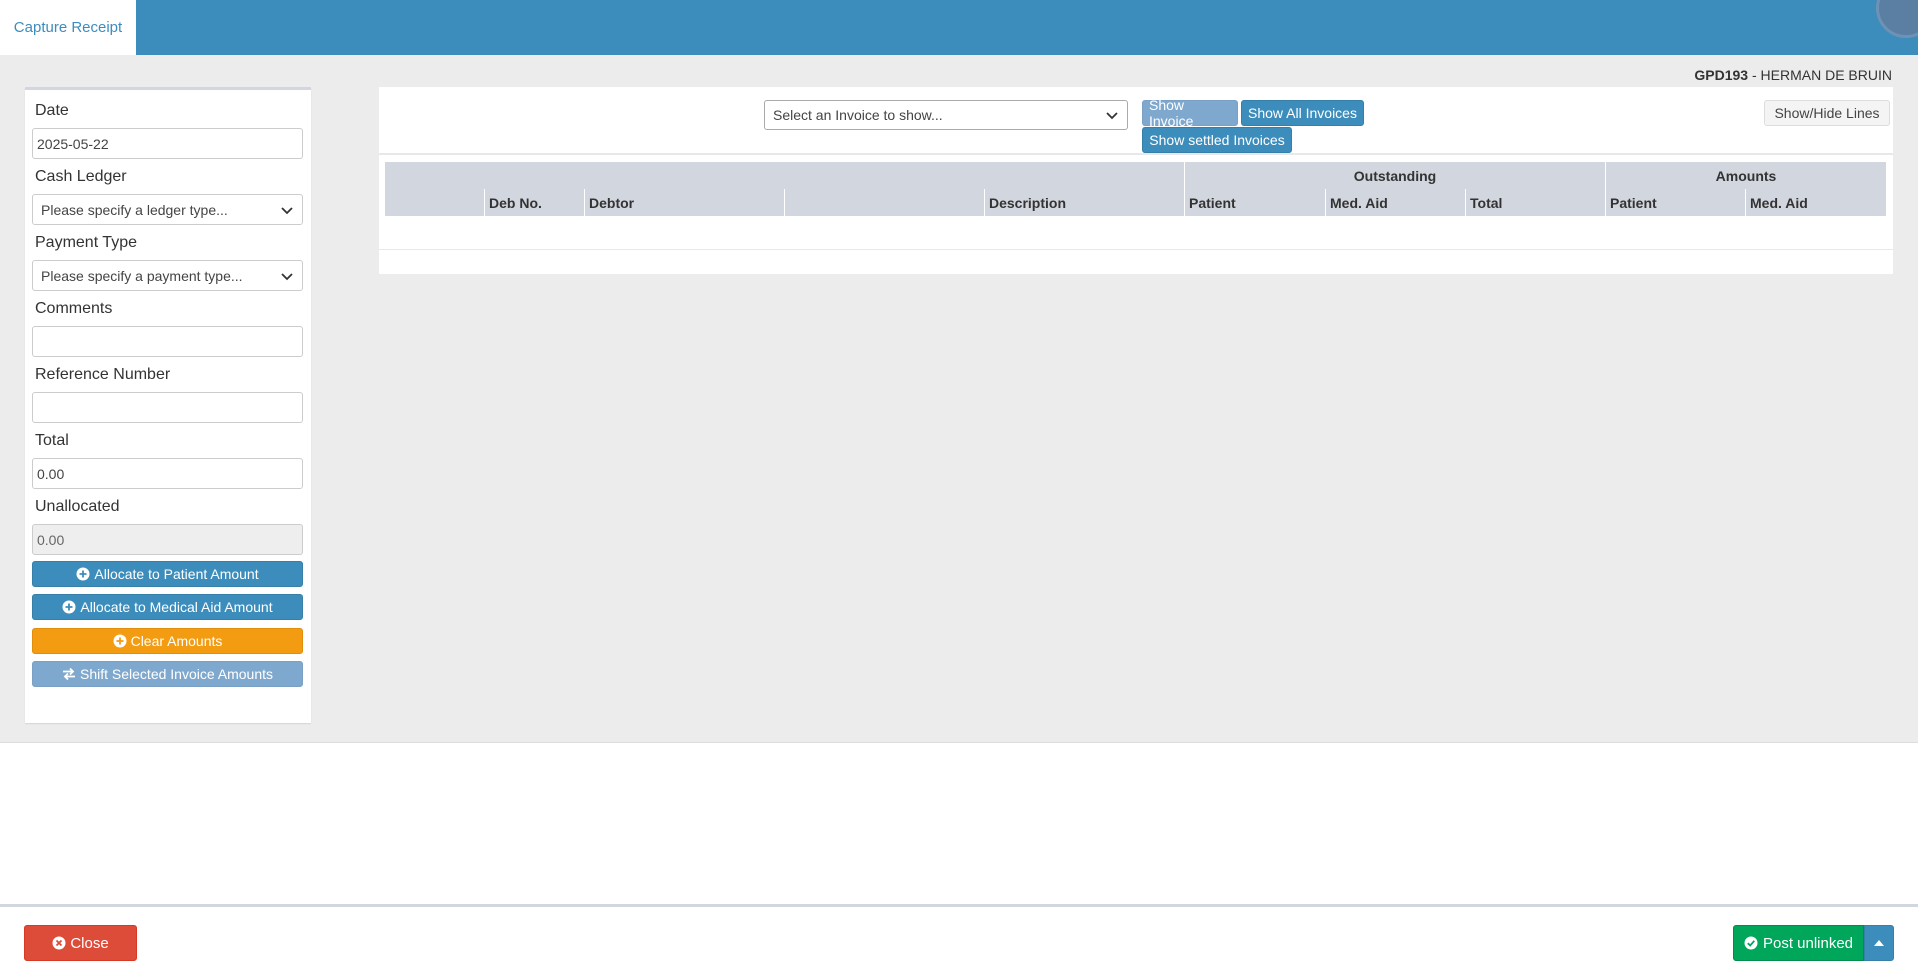 This screenshot has width=1918, height=962. What do you see at coordinates (535, 202) in the screenshot?
I see `col-deb-no-header: Deb No.` at bounding box center [535, 202].